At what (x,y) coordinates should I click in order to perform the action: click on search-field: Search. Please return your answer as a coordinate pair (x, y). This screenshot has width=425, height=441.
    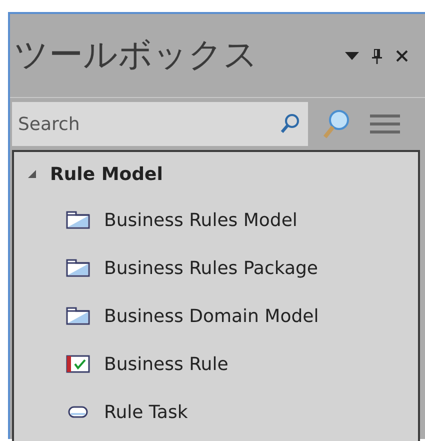
    Looking at the image, I should click on (160, 124).